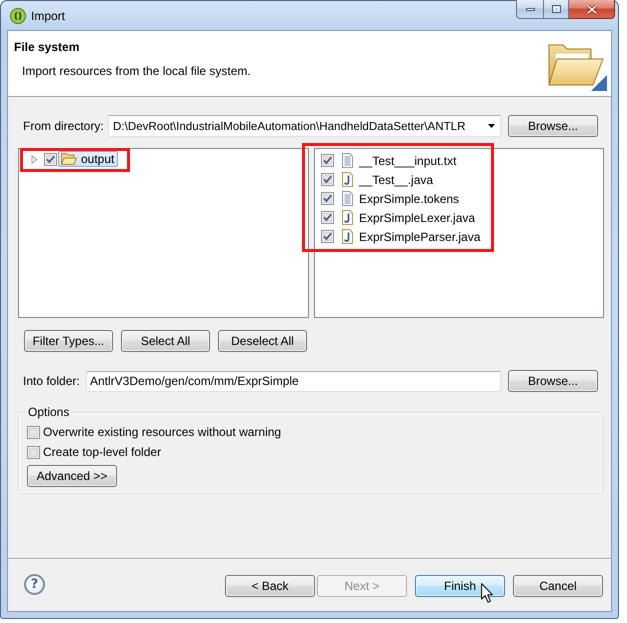 This screenshot has height=623, width=627. What do you see at coordinates (69, 159) in the screenshot?
I see `open-folder-icon` at bounding box center [69, 159].